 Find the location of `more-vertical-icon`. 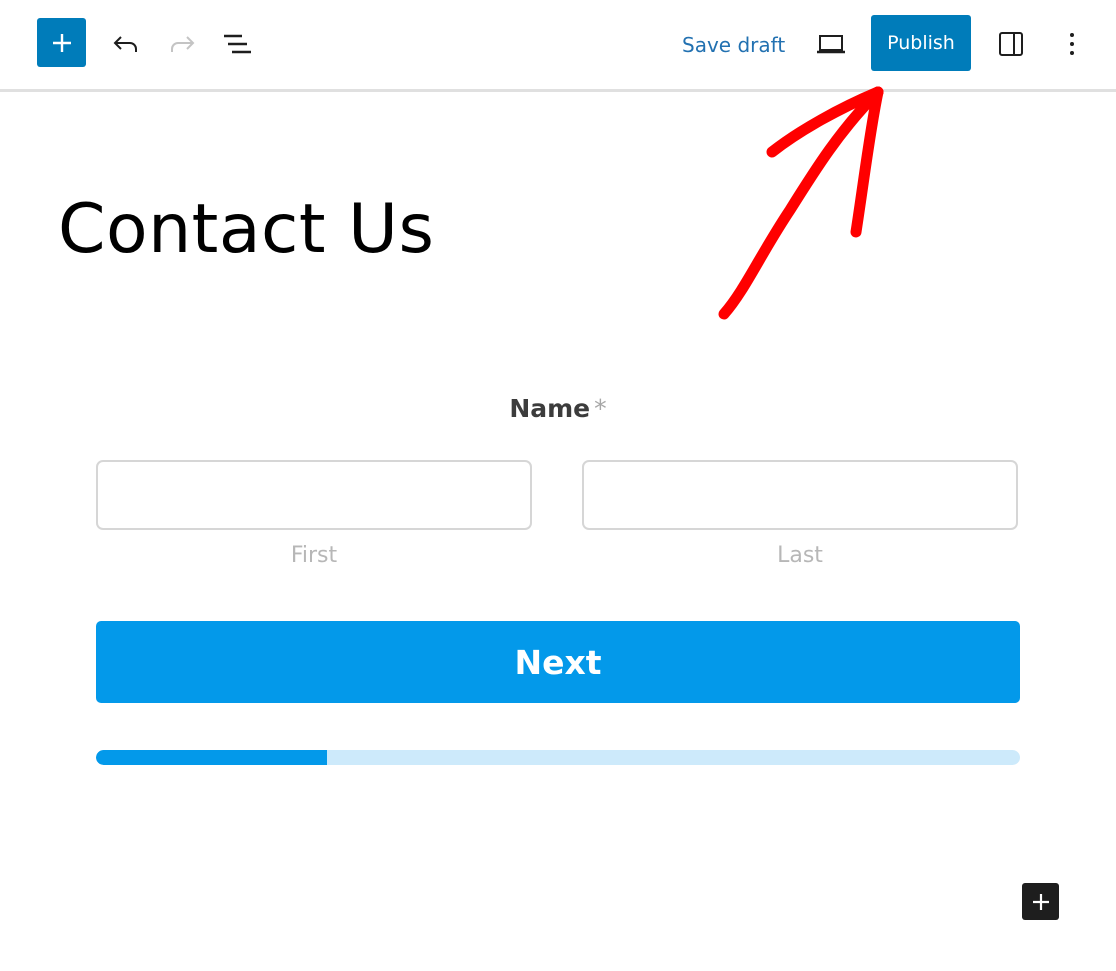

more-vertical-icon is located at coordinates (1072, 44).